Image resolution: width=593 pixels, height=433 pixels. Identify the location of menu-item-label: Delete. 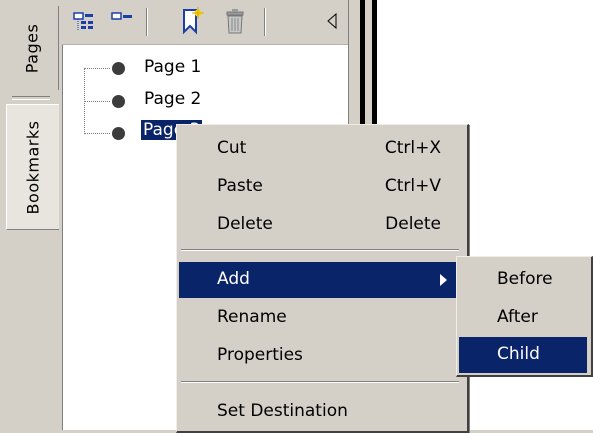
(245, 224).